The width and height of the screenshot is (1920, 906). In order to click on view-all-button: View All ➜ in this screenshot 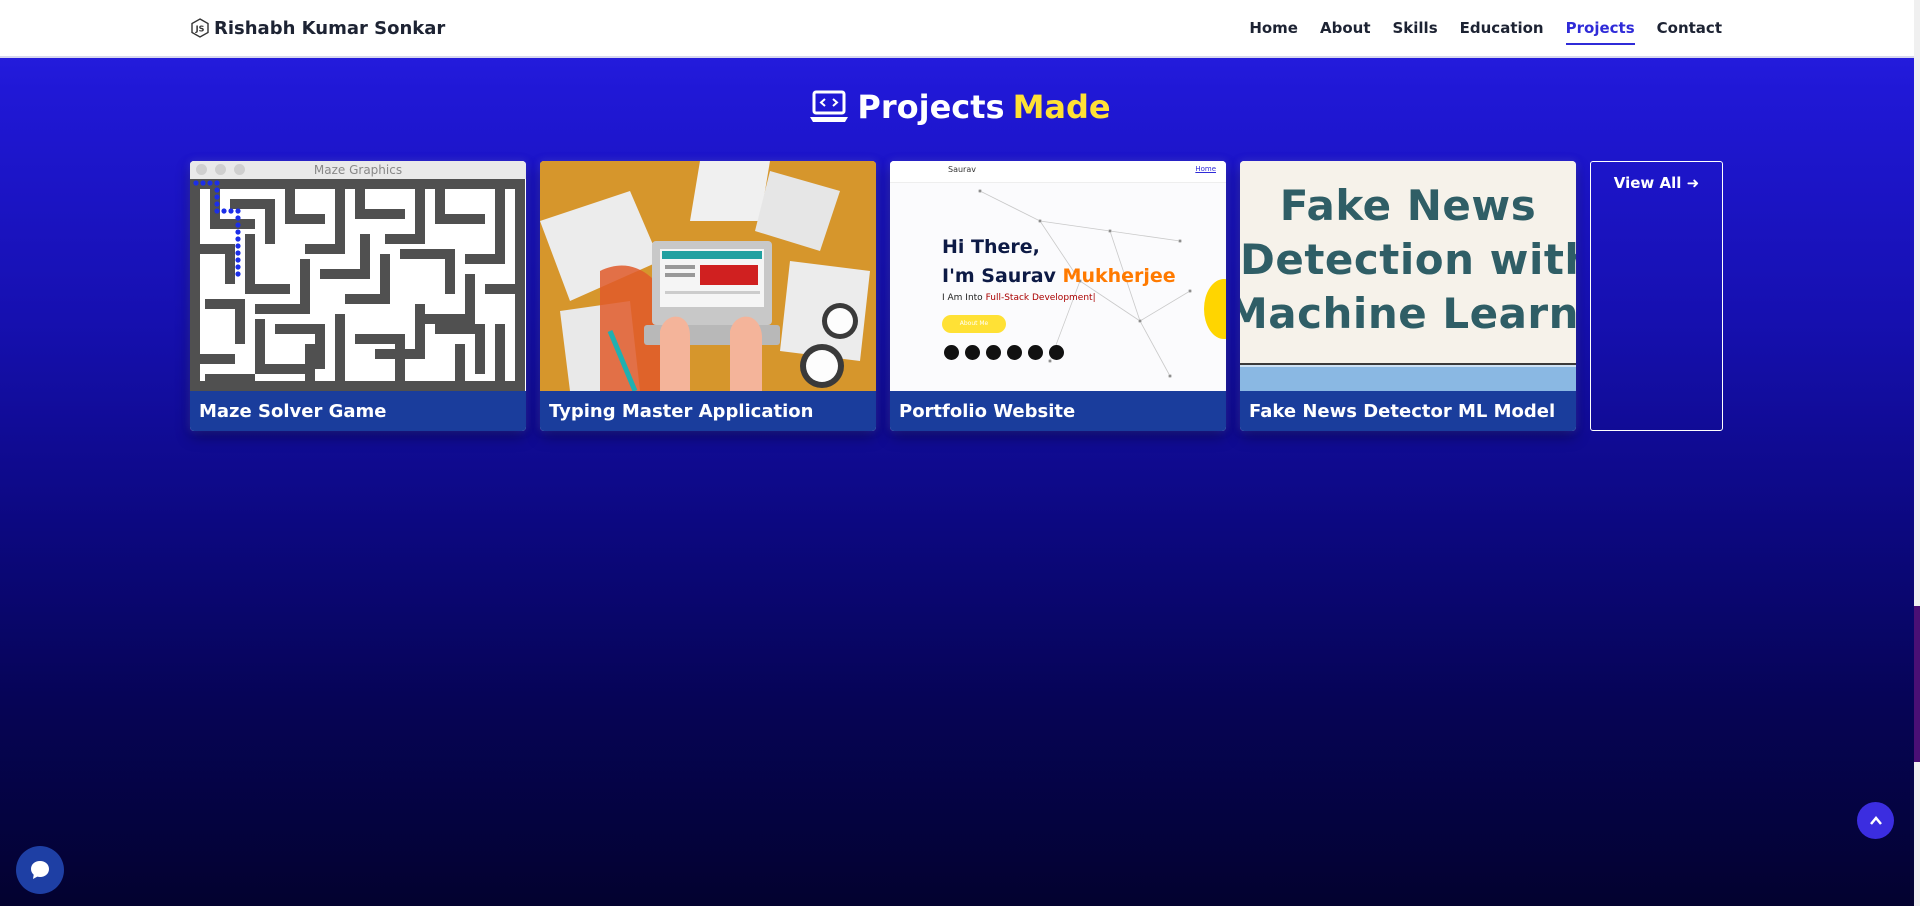, I will do `click(1656, 296)`.